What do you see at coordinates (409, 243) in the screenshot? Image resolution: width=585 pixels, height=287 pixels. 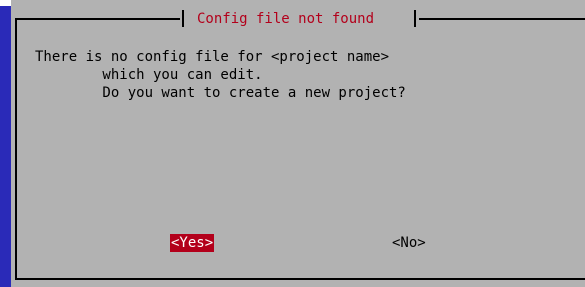 I see `no-button: <No>` at bounding box center [409, 243].